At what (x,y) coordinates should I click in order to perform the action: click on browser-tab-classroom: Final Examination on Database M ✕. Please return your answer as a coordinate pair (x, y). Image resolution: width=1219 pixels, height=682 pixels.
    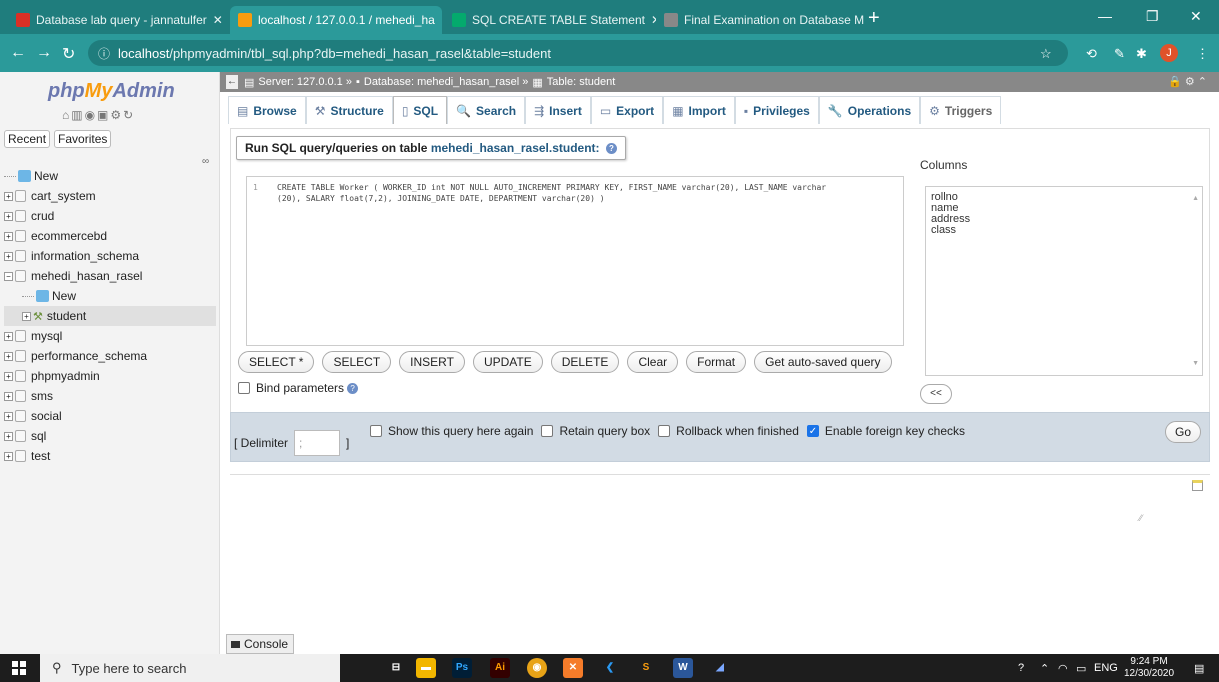
    Looking at the image, I should click on (760, 20).